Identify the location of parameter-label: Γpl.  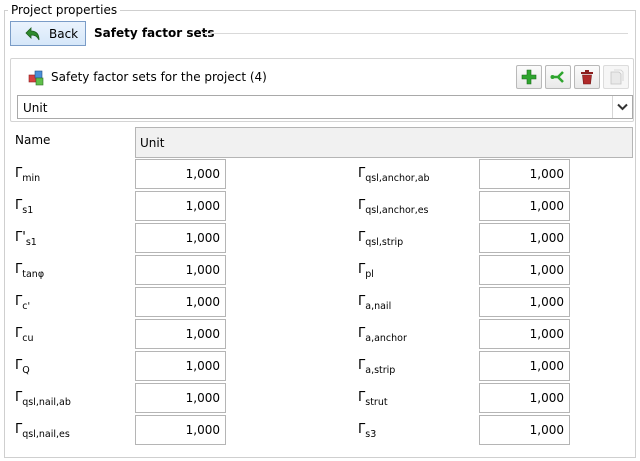
(366, 271).